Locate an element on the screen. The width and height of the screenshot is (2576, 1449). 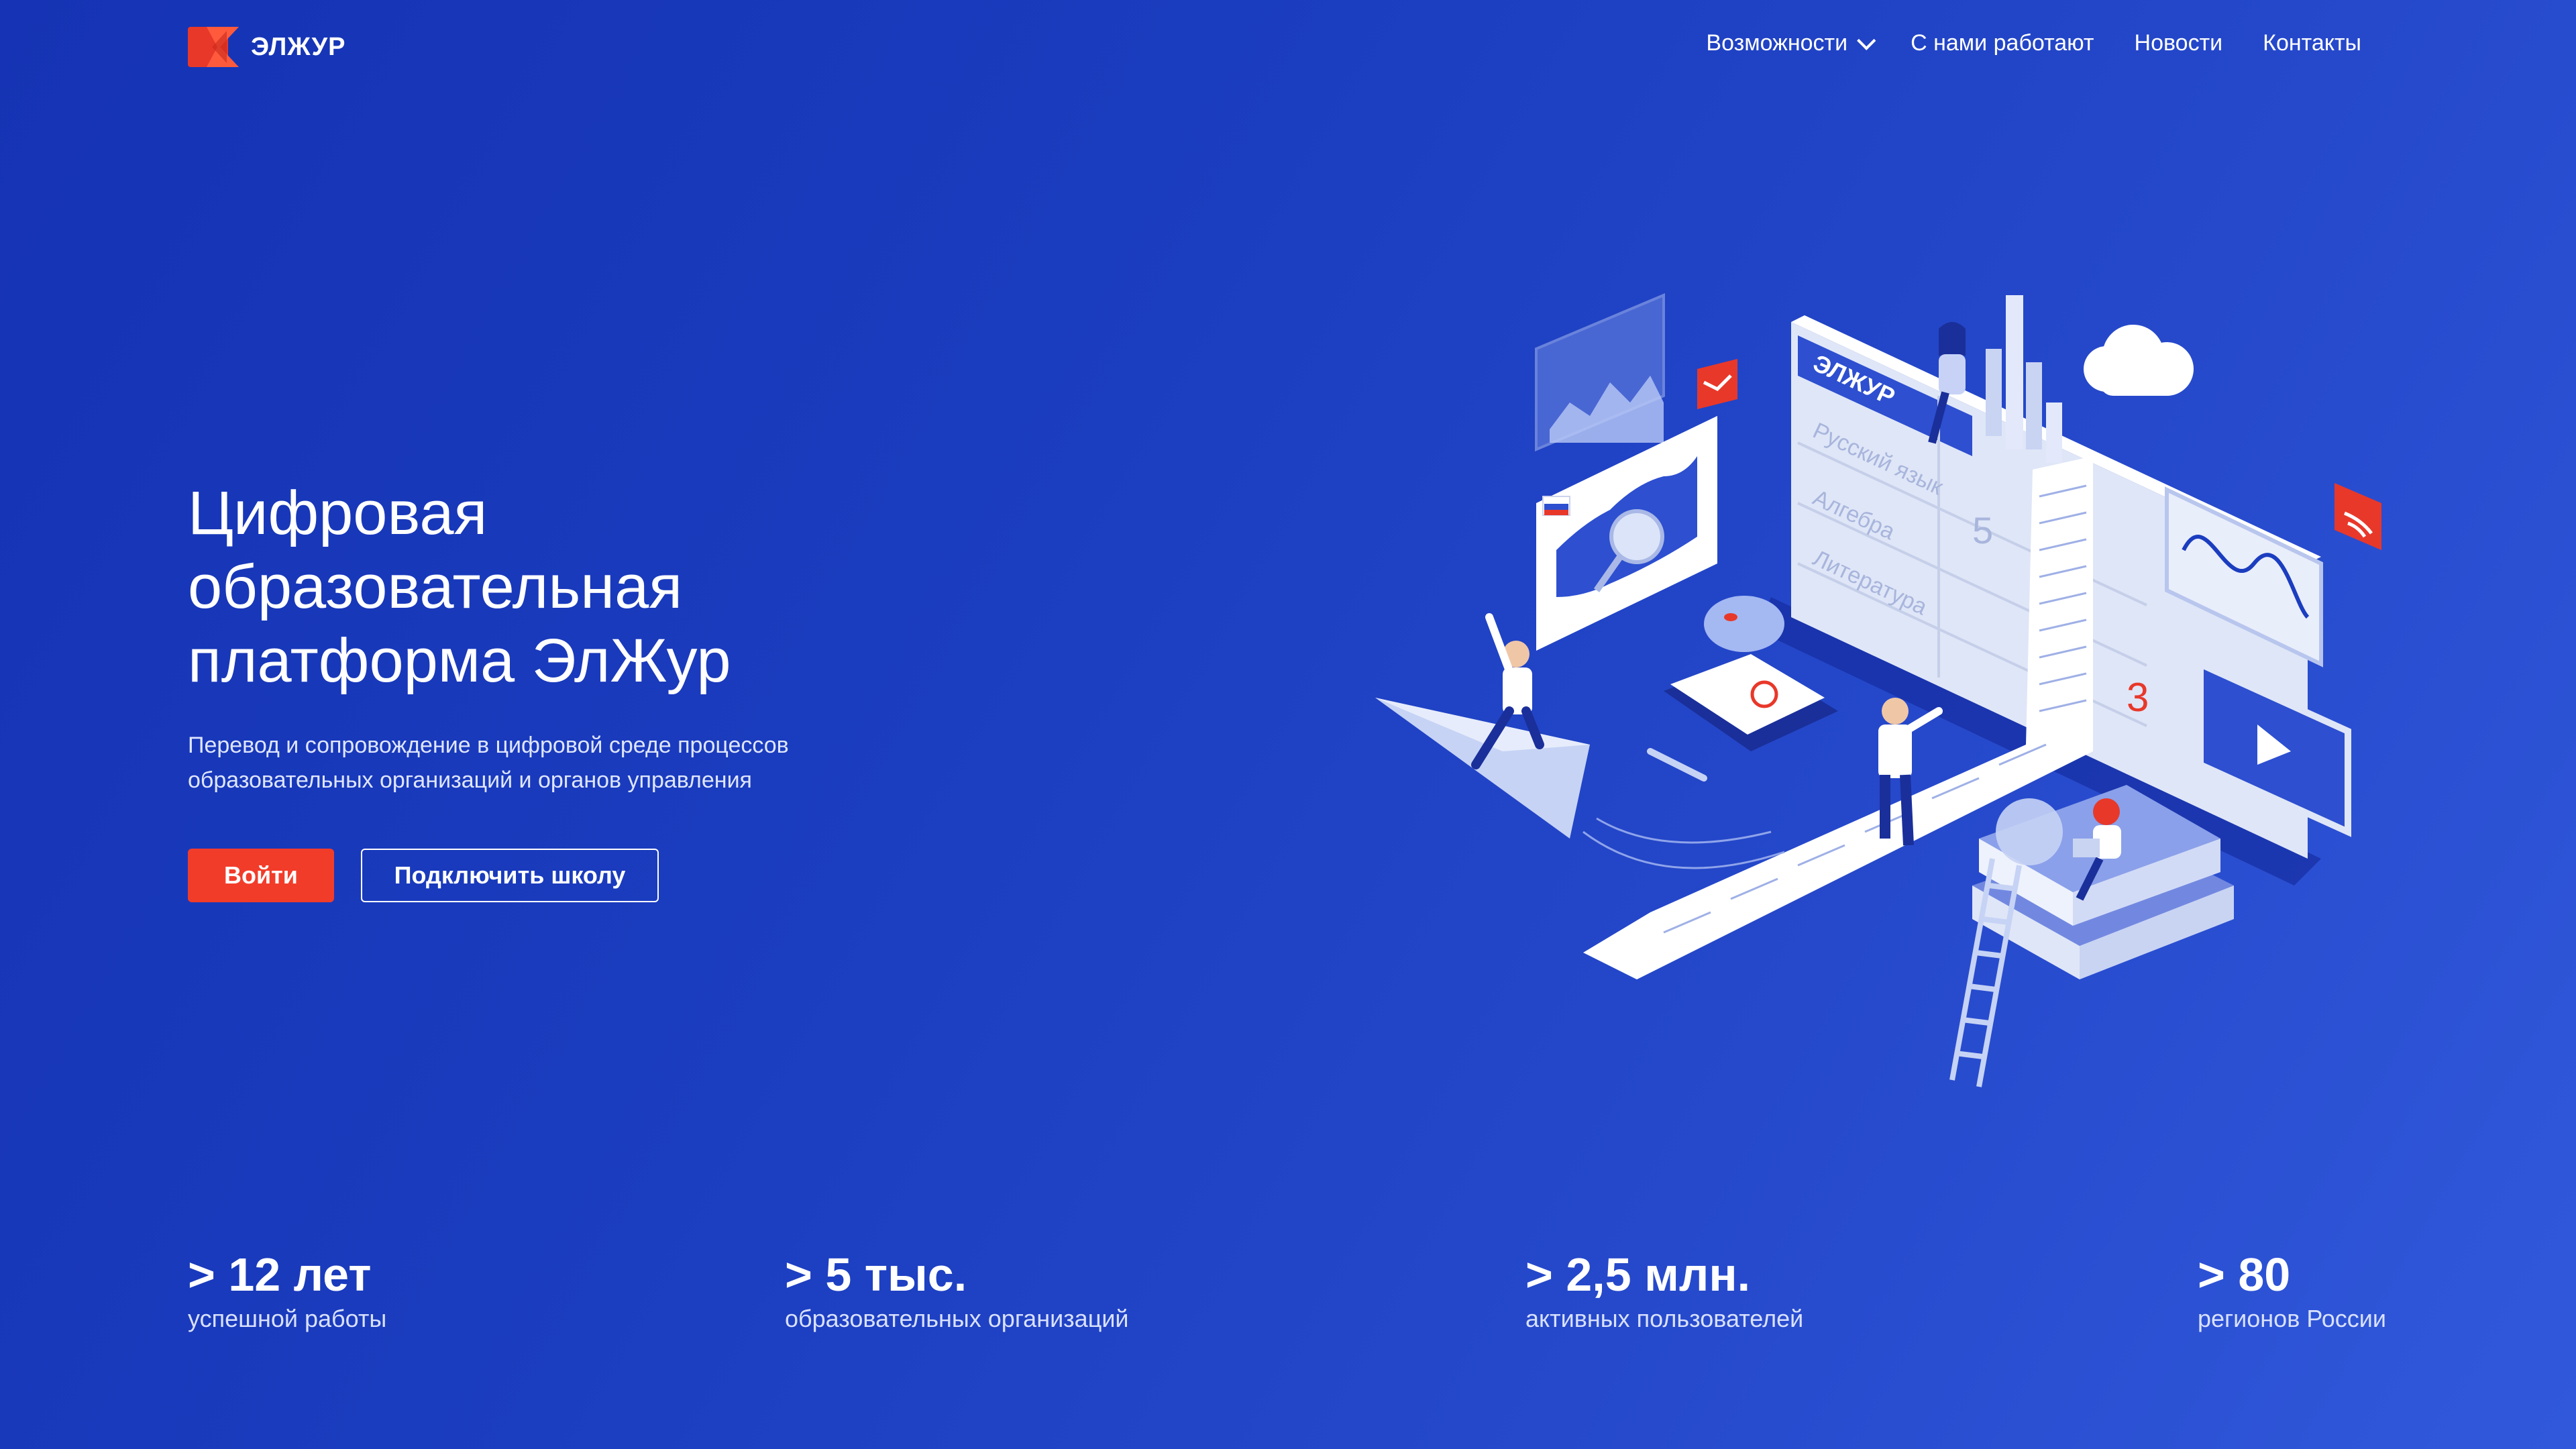
login-button: Войти is located at coordinates (261, 875).